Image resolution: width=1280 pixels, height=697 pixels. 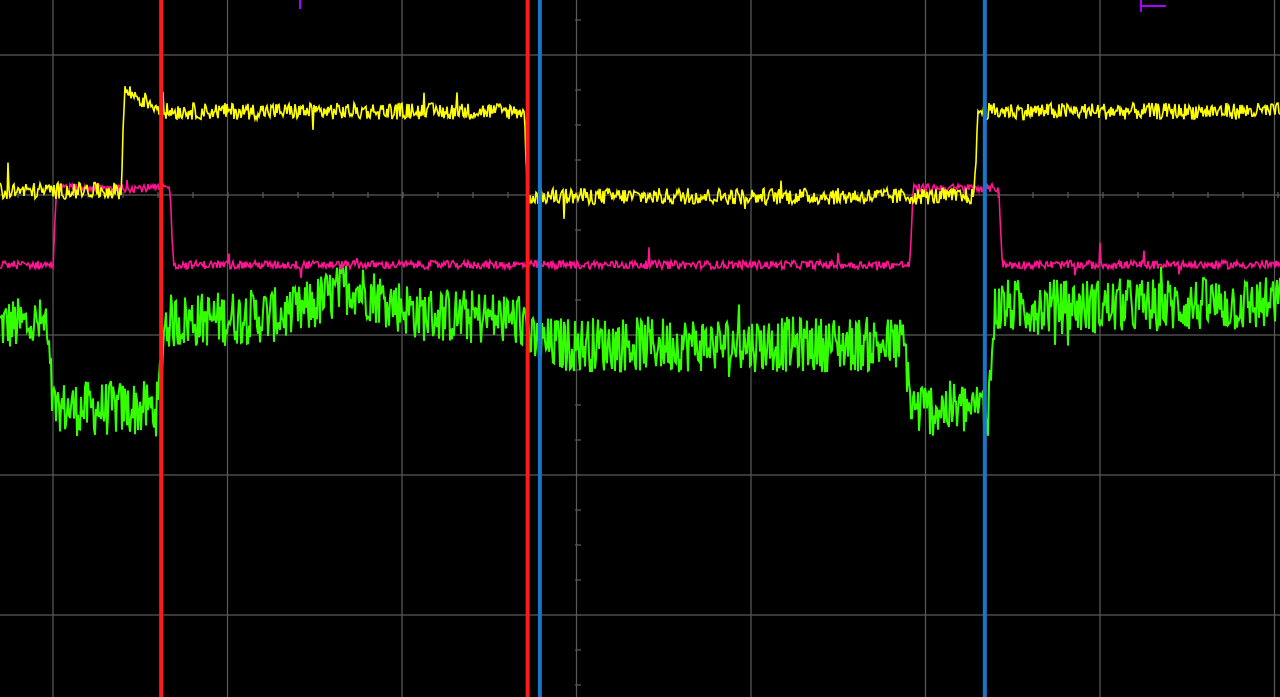 I want to click on channel-4-marker, so click(x=1153, y=6).